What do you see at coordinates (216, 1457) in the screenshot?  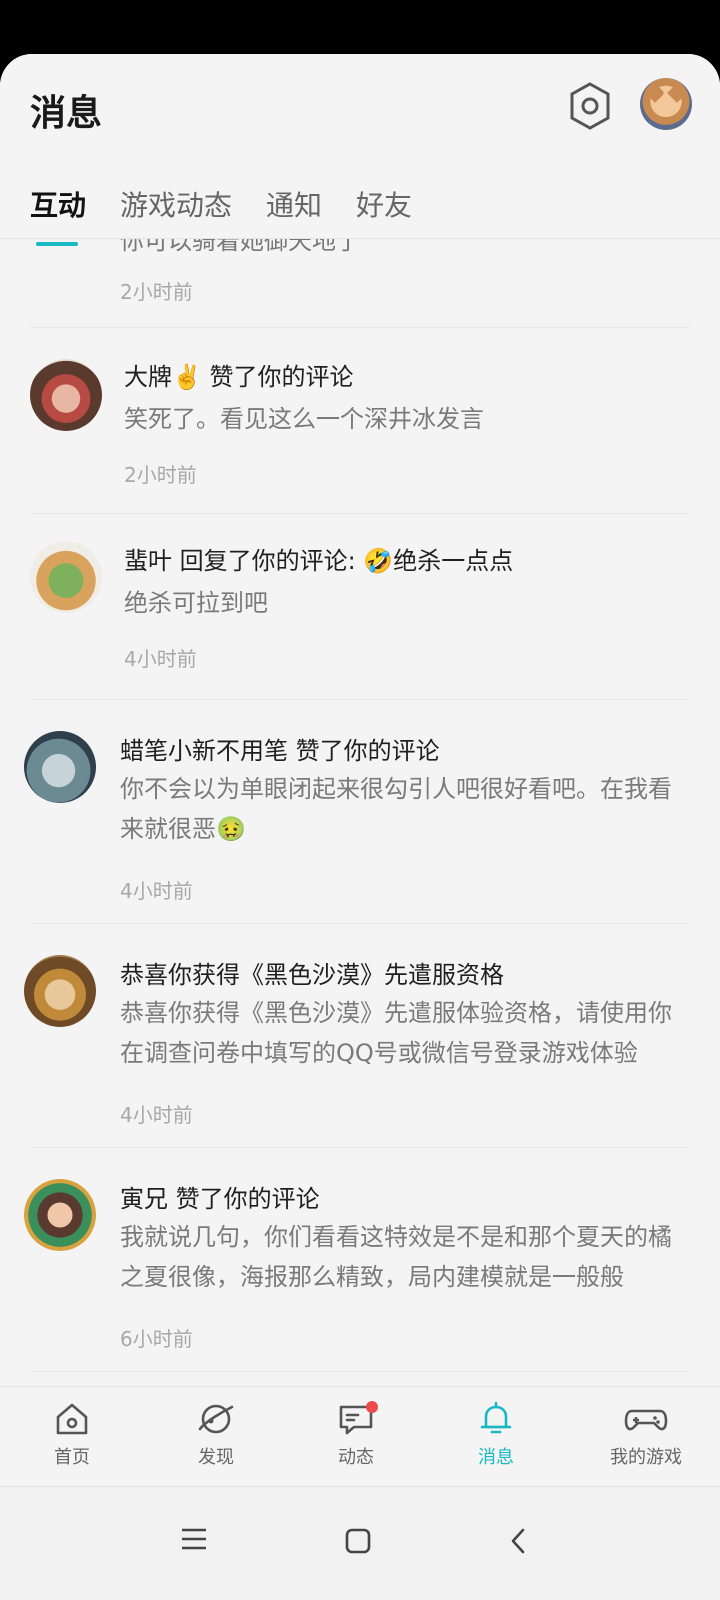 I see `nav-label: 发现` at bounding box center [216, 1457].